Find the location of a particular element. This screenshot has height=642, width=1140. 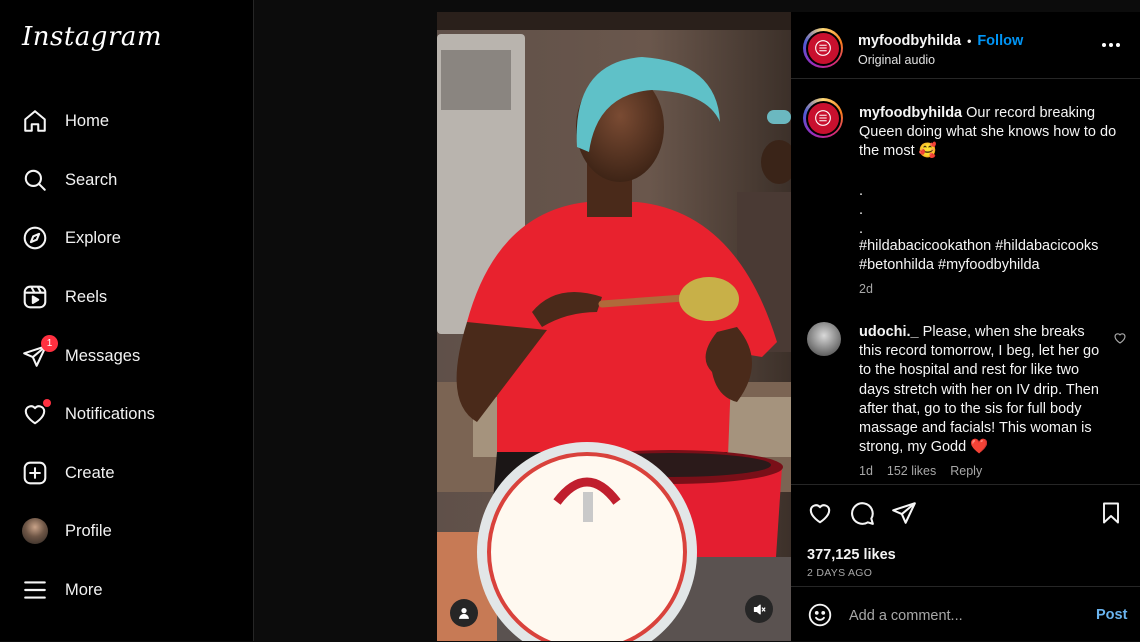

nav-explore-label: Explore is located at coordinates (93, 237).